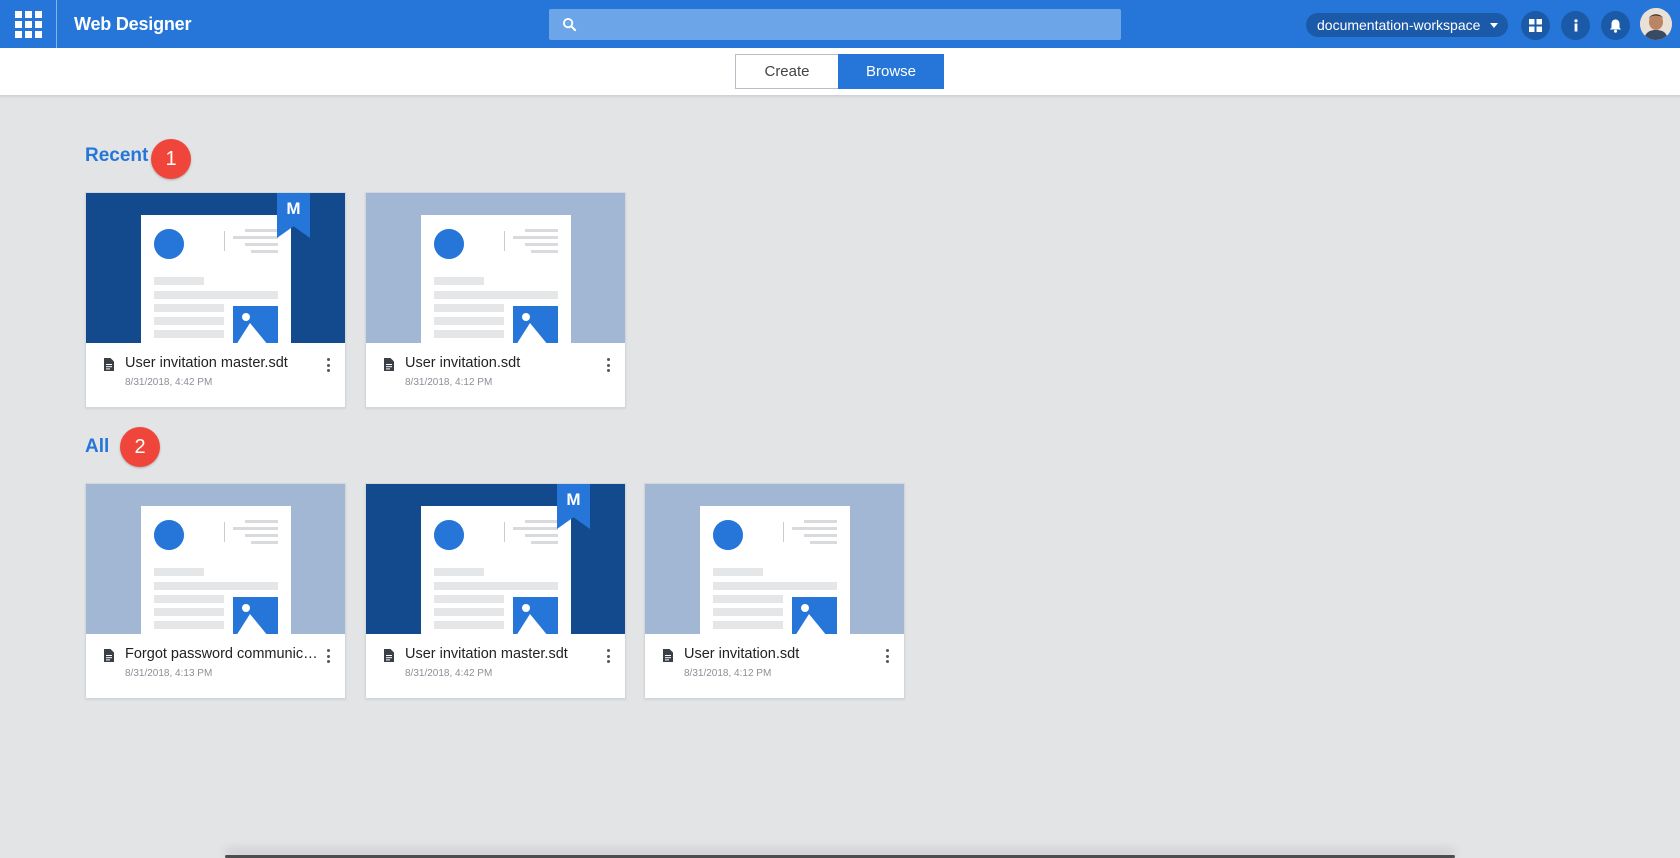 Image resolution: width=1680 pixels, height=858 pixels. What do you see at coordinates (140, 447) in the screenshot?
I see `callout-badge-2: 2` at bounding box center [140, 447].